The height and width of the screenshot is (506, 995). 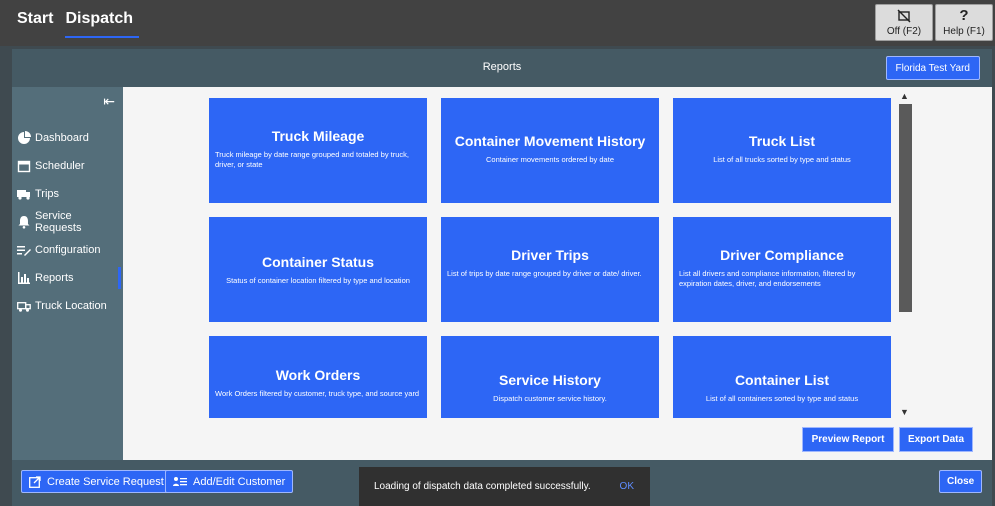 What do you see at coordinates (35, 24) in the screenshot?
I see `nav-start: Start` at bounding box center [35, 24].